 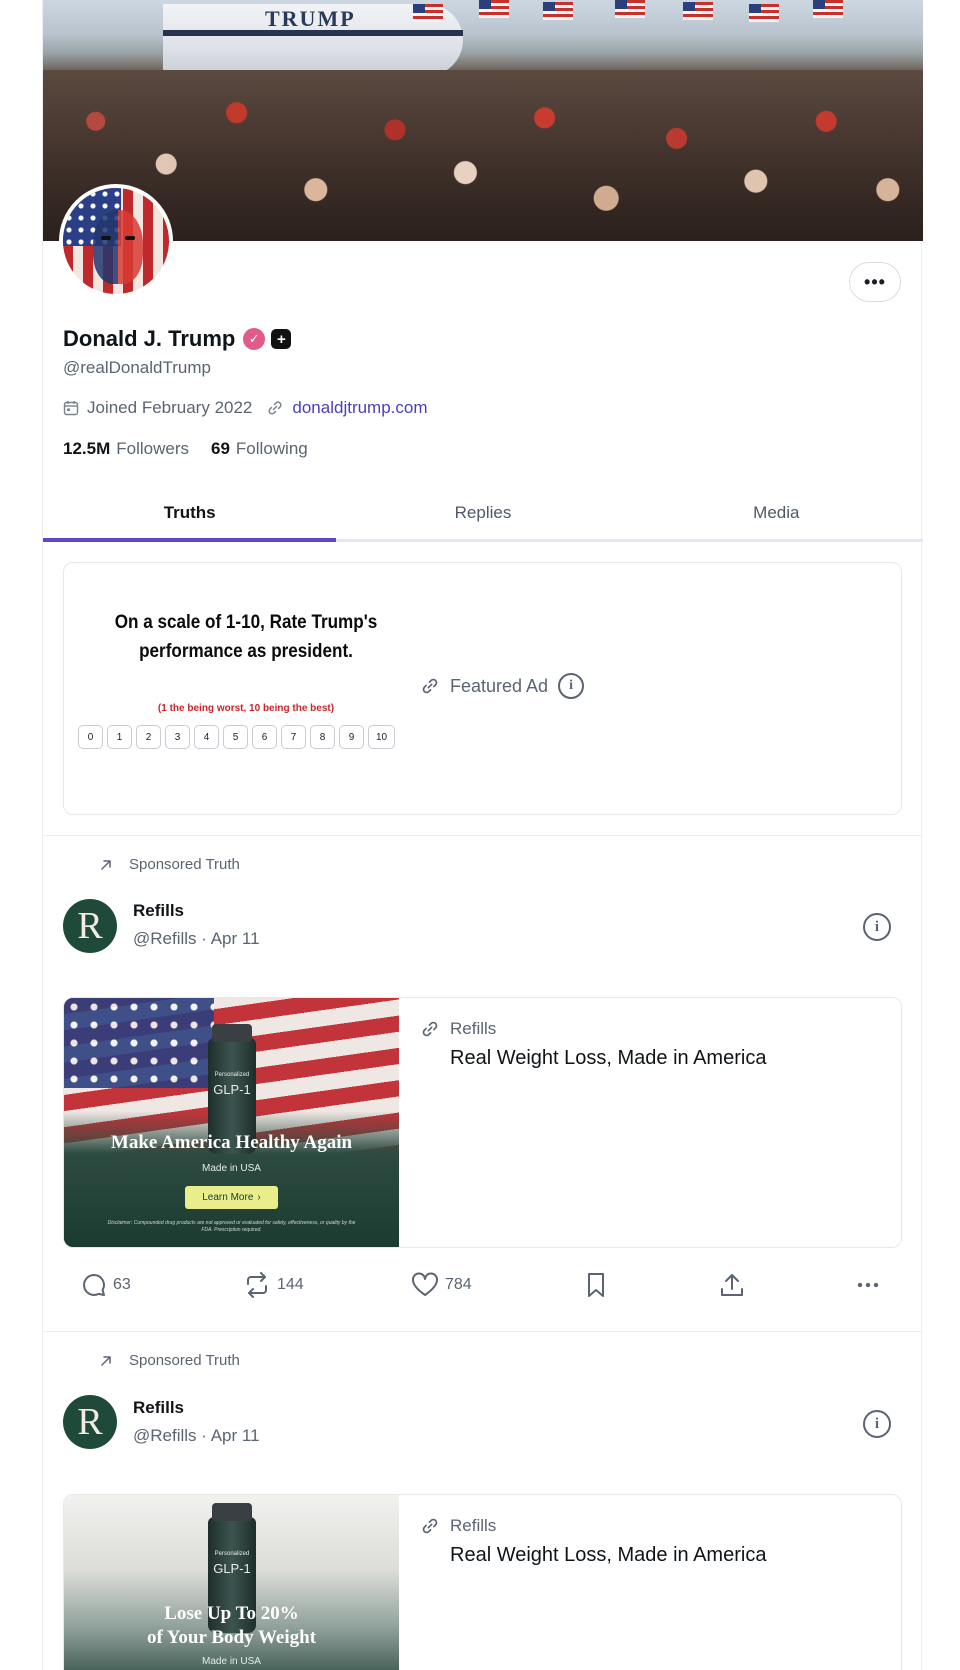 I want to click on poll-option: 5, so click(x=235, y=737).